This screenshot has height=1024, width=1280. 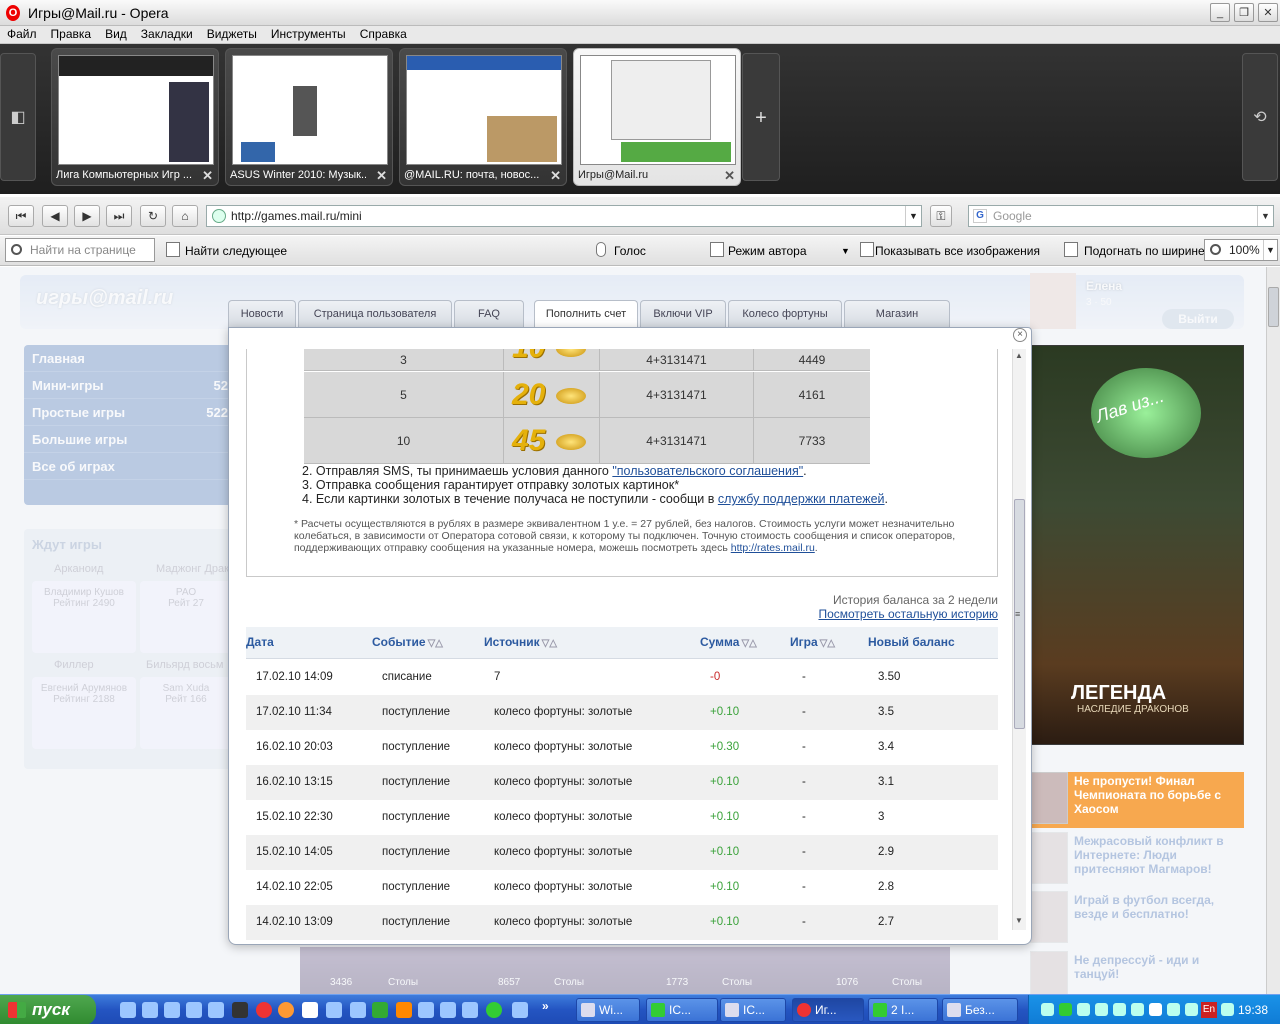 I want to click on tab-news: Новости, so click(x=262, y=314).